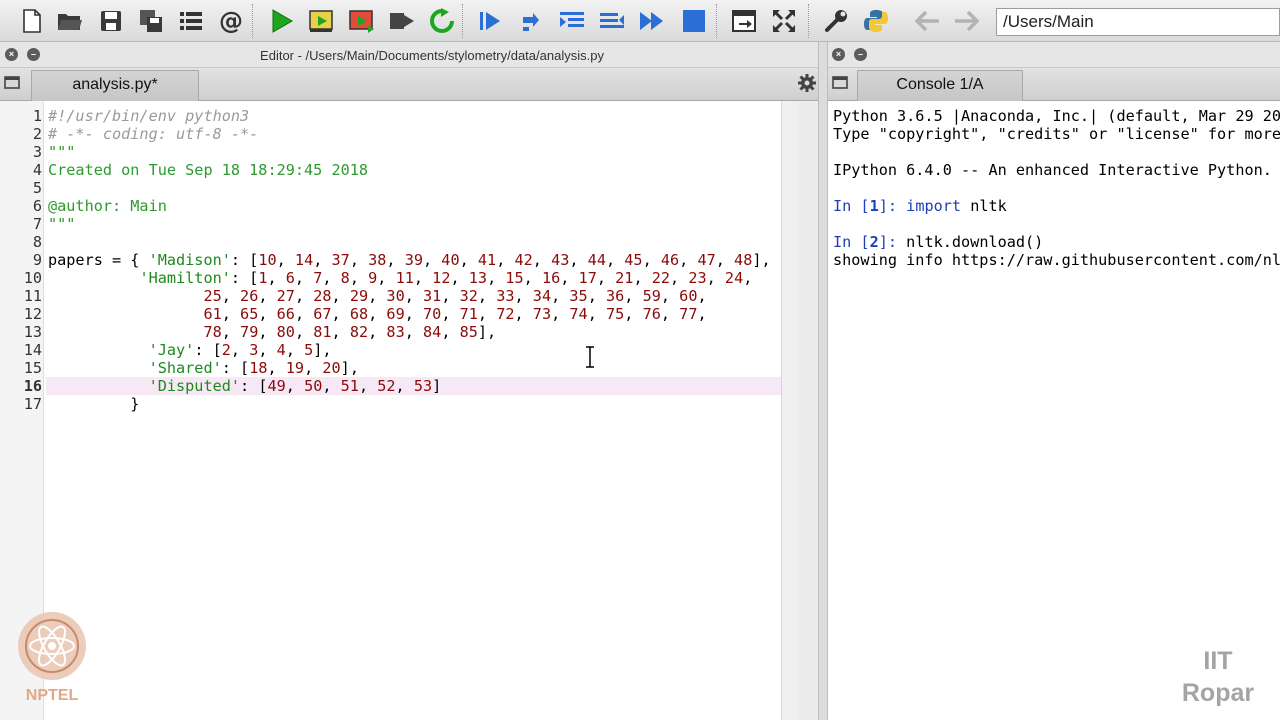  What do you see at coordinates (851, 242) in the screenshot?
I see `console-token: In [` at bounding box center [851, 242].